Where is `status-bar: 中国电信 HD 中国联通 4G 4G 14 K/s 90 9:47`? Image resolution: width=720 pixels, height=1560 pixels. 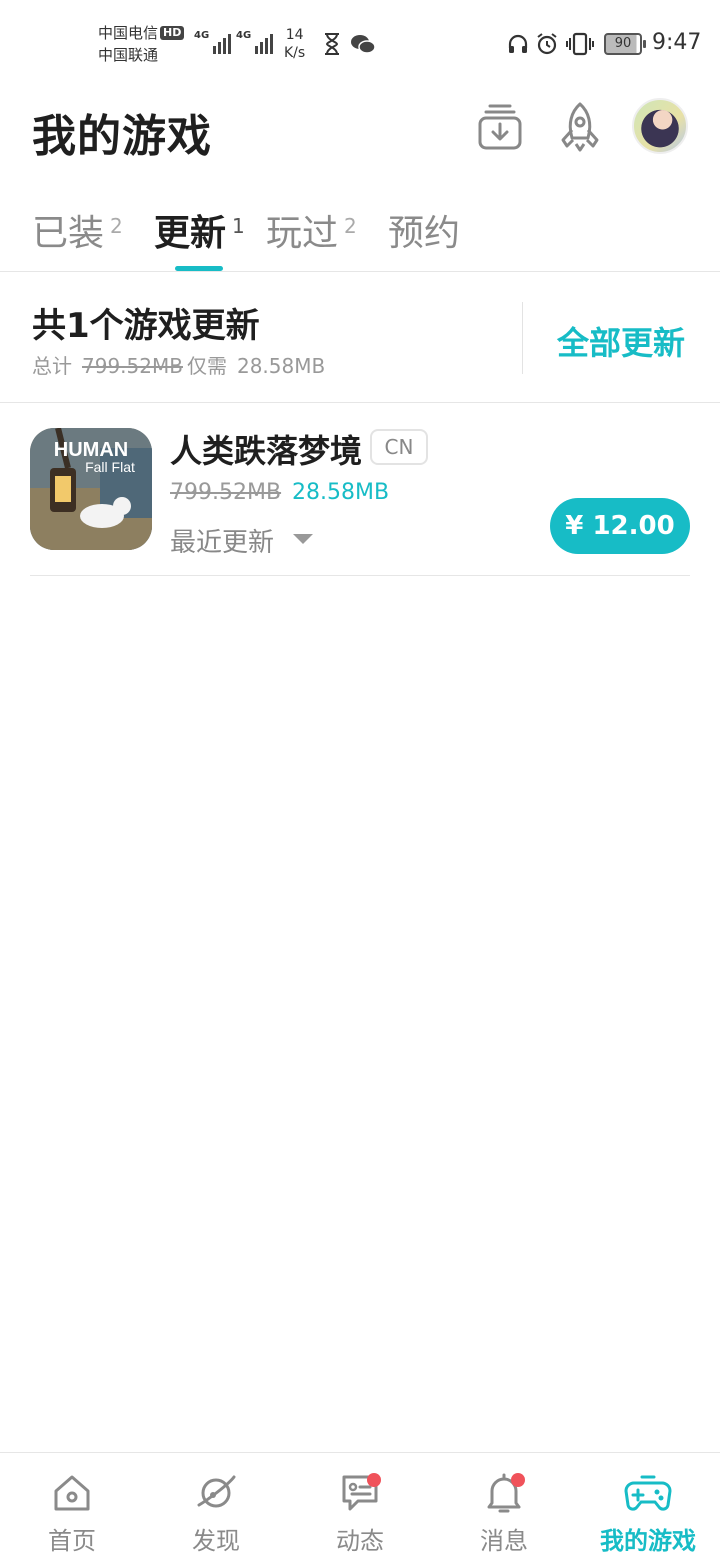
status-bar: 中国电信 HD 中国联通 4G 4G 14 K/s 90 9:47 is located at coordinates (360, 44).